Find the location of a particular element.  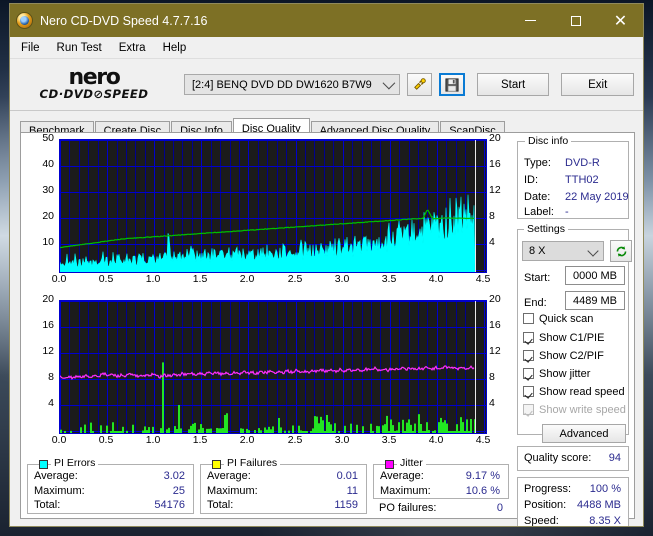

pi-errors-total-label: Total: is located at coordinates (47, 505).